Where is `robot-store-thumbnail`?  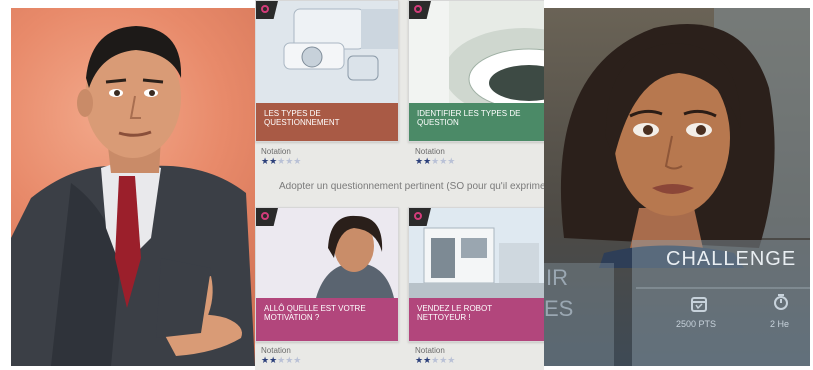 robot-store-thumbnail is located at coordinates (476, 253).